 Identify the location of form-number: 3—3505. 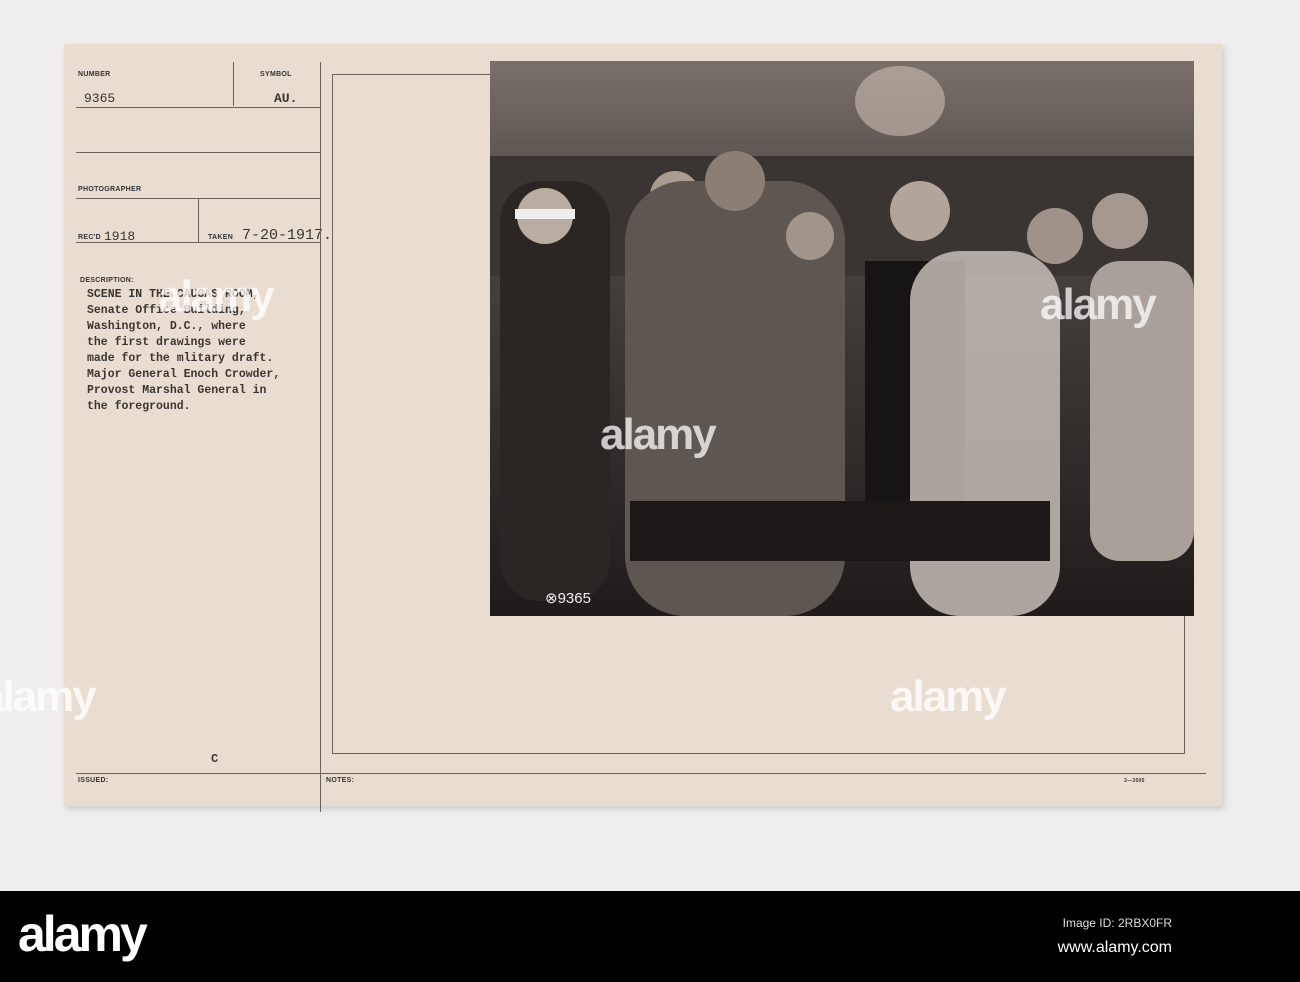
(1134, 781).